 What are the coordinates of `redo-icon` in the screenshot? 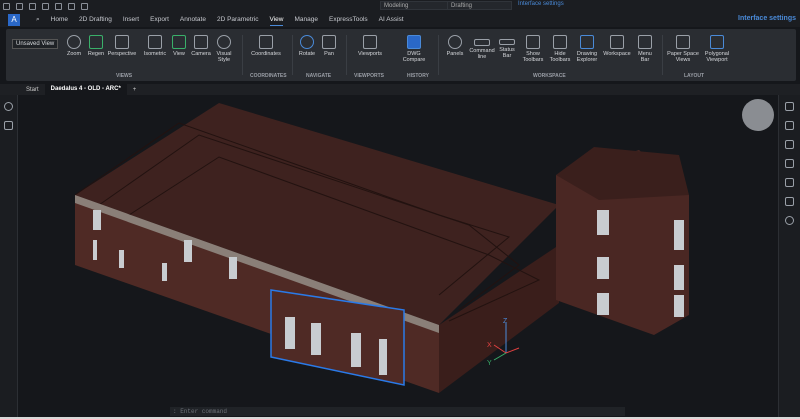 It's located at (84, 6).